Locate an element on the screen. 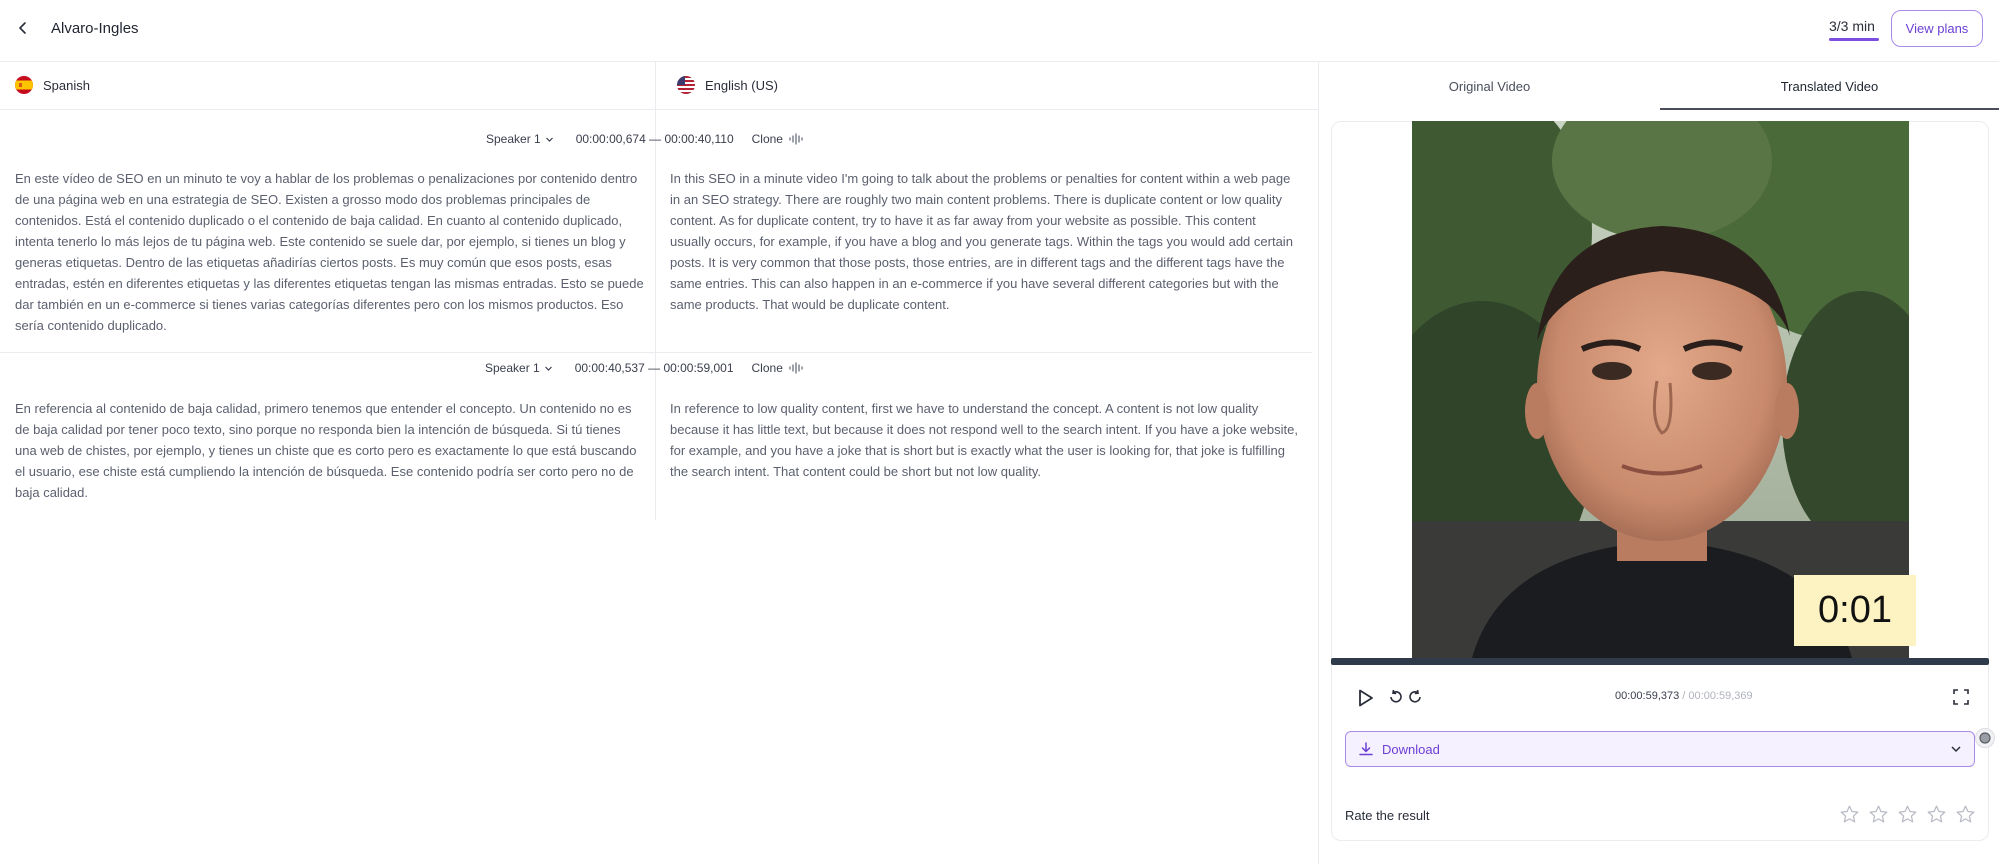  play-button is located at coordinates (1366, 698).